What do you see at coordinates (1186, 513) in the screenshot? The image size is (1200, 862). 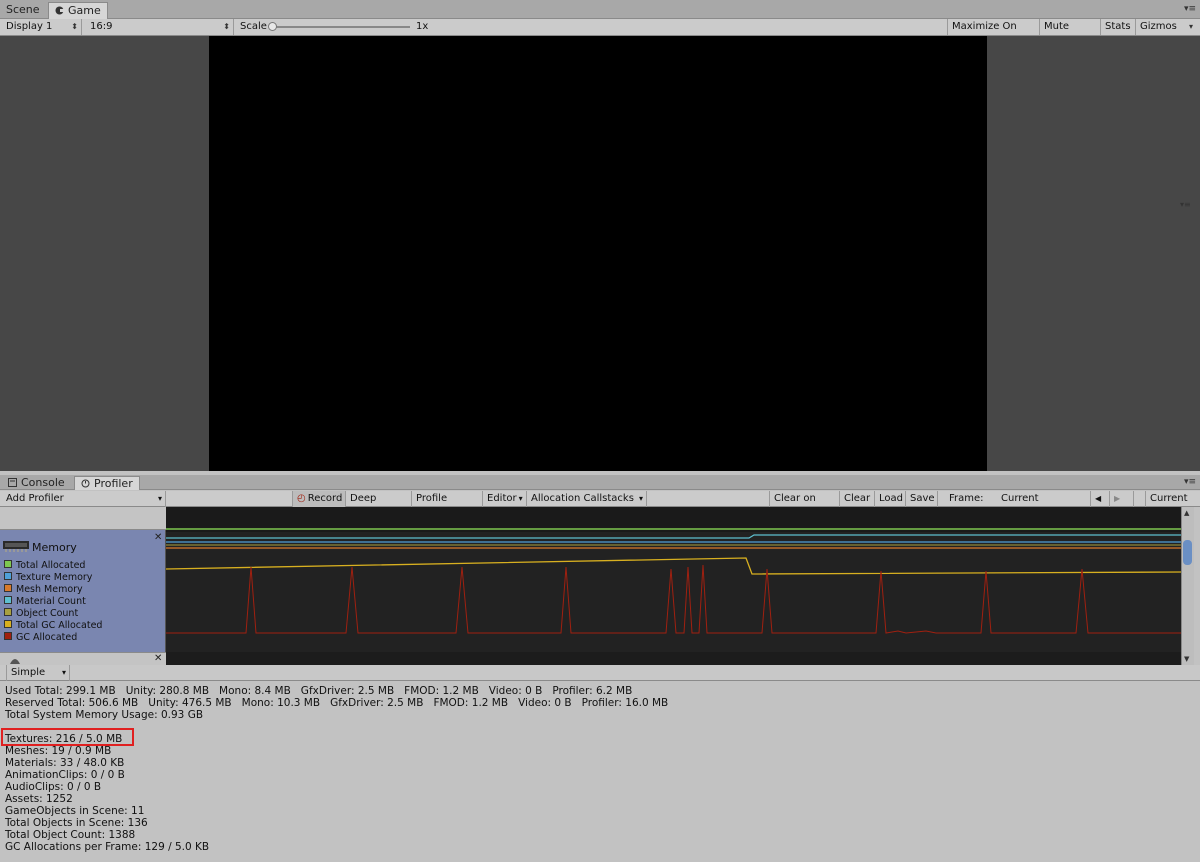 I see `scroll-up-icon: ▲` at bounding box center [1186, 513].